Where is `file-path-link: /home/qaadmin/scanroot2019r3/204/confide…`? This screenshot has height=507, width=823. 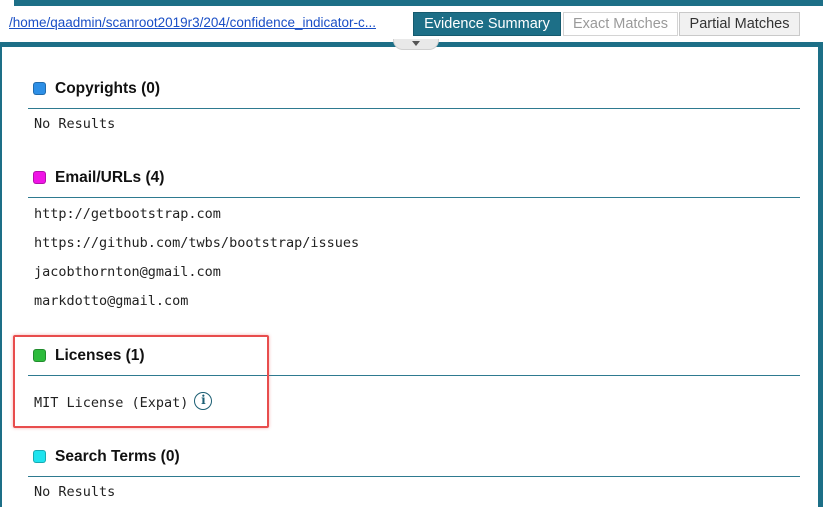
file-path-link: /home/qaadmin/scanroot2019r3/204/confide… is located at coordinates (199, 22).